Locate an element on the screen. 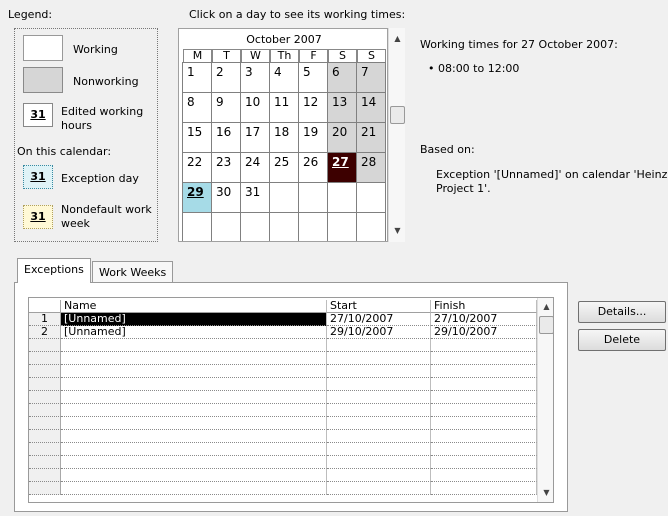 The height and width of the screenshot is (516, 668). calendar-day: 20 is located at coordinates (342, 137).